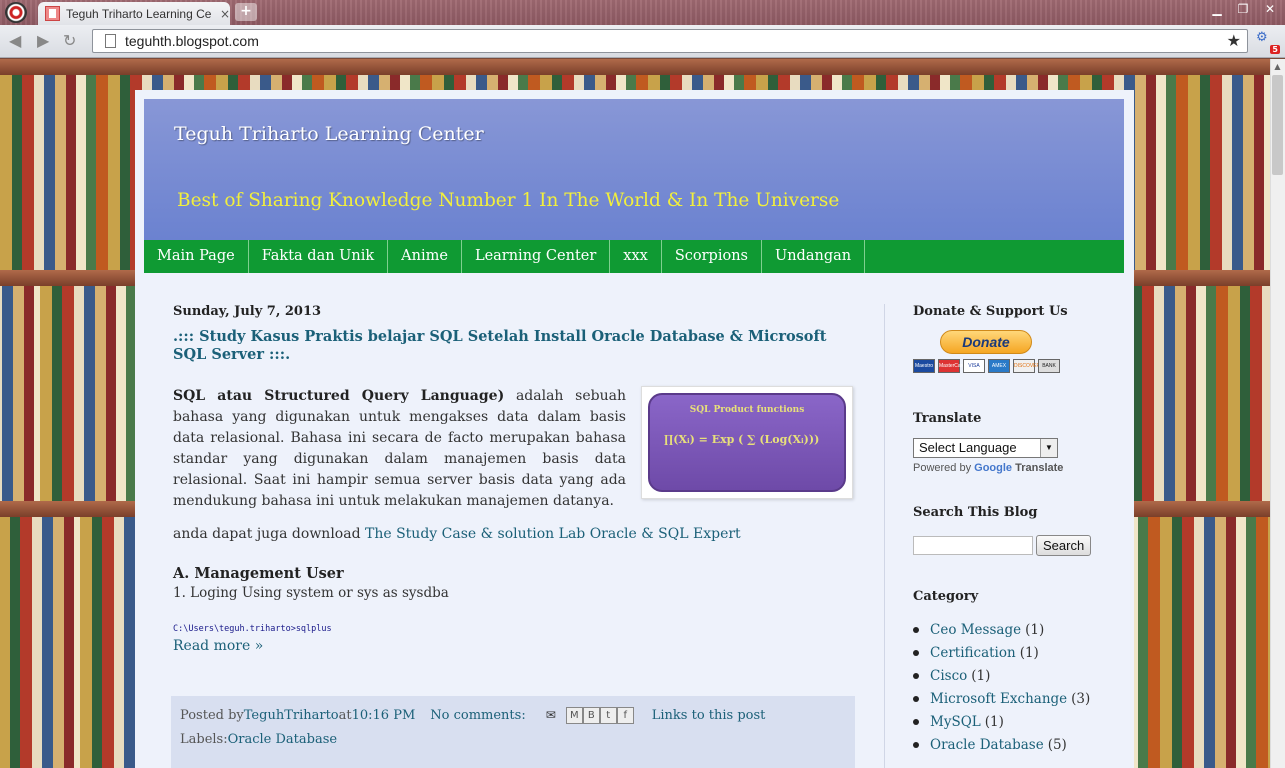  Describe the element at coordinates (139, 13) in the screenshot. I see `tab-title: Teguh Triharto Learning Ce` at that location.